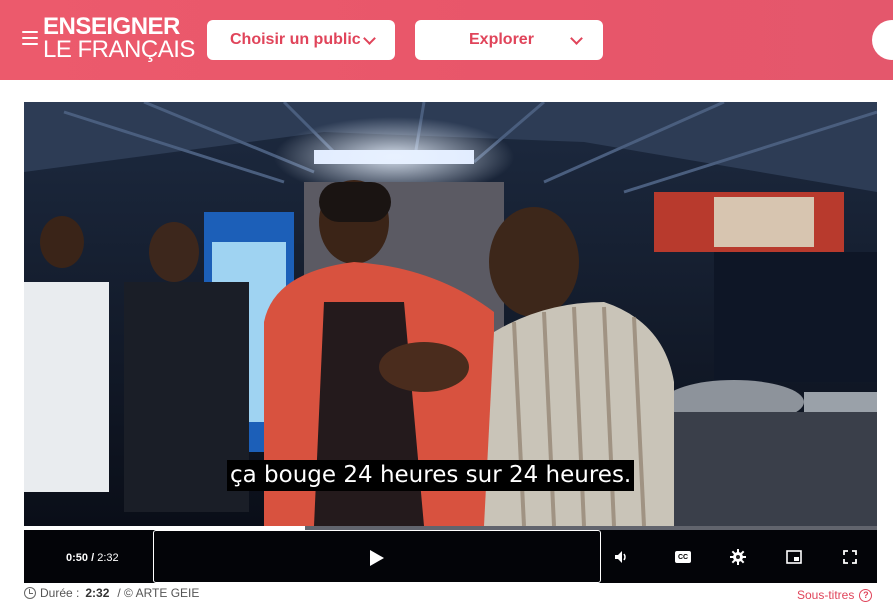  I want to click on total-duration: 2:32, so click(108, 558).